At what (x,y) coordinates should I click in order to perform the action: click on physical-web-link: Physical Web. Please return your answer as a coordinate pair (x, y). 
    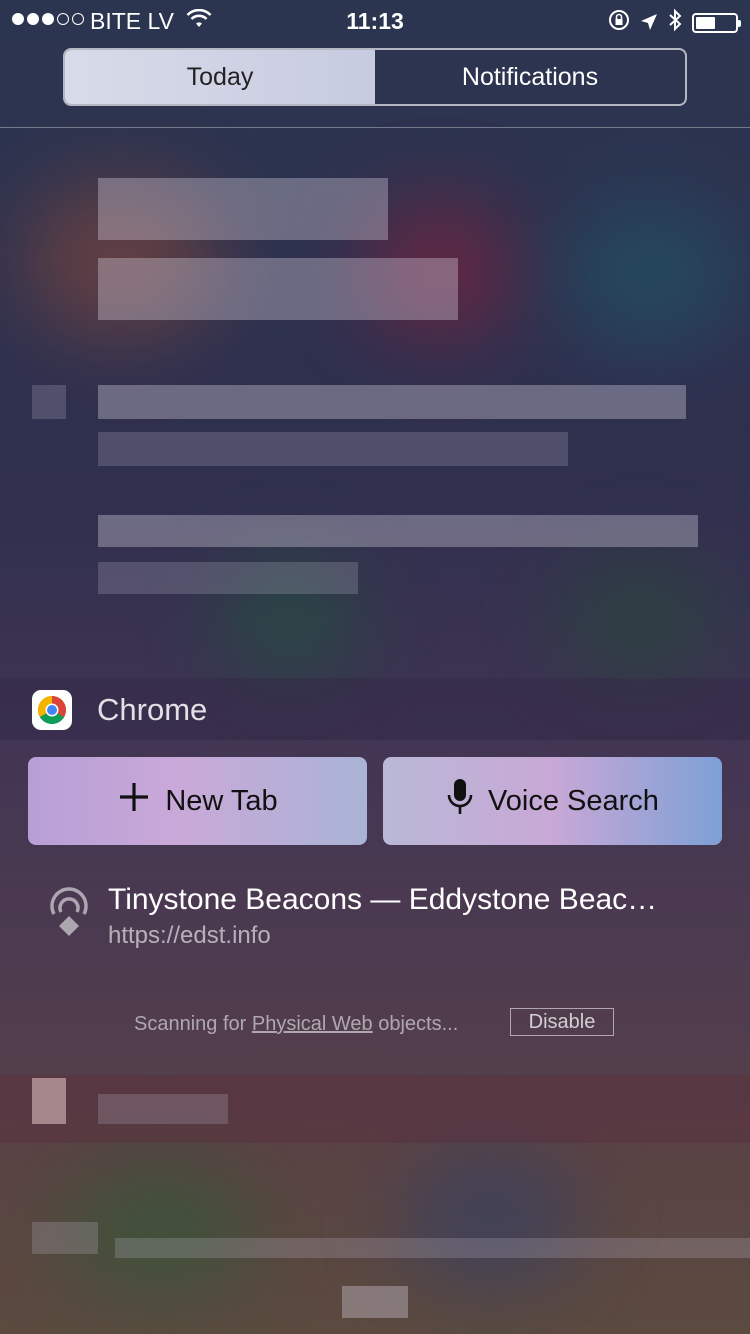
    Looking at the image, I should click on (312, 1024).